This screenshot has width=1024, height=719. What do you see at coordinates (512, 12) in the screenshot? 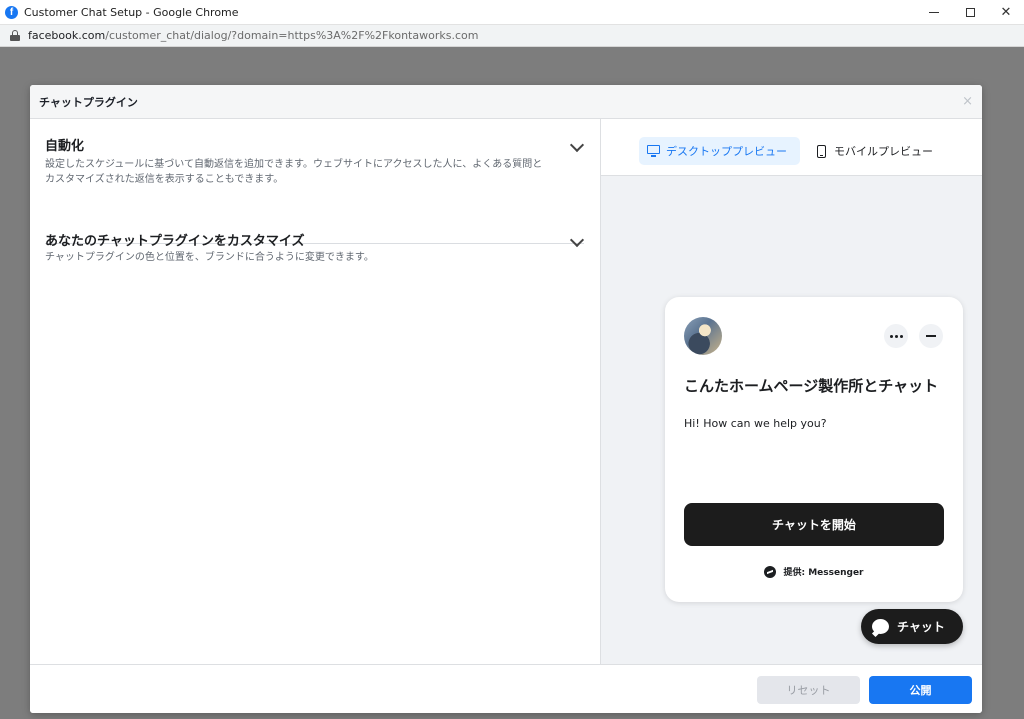
I see `window-titlebar: f Customer Chat Setup - Google Chrome ✕` at bounding box center [512, 12].